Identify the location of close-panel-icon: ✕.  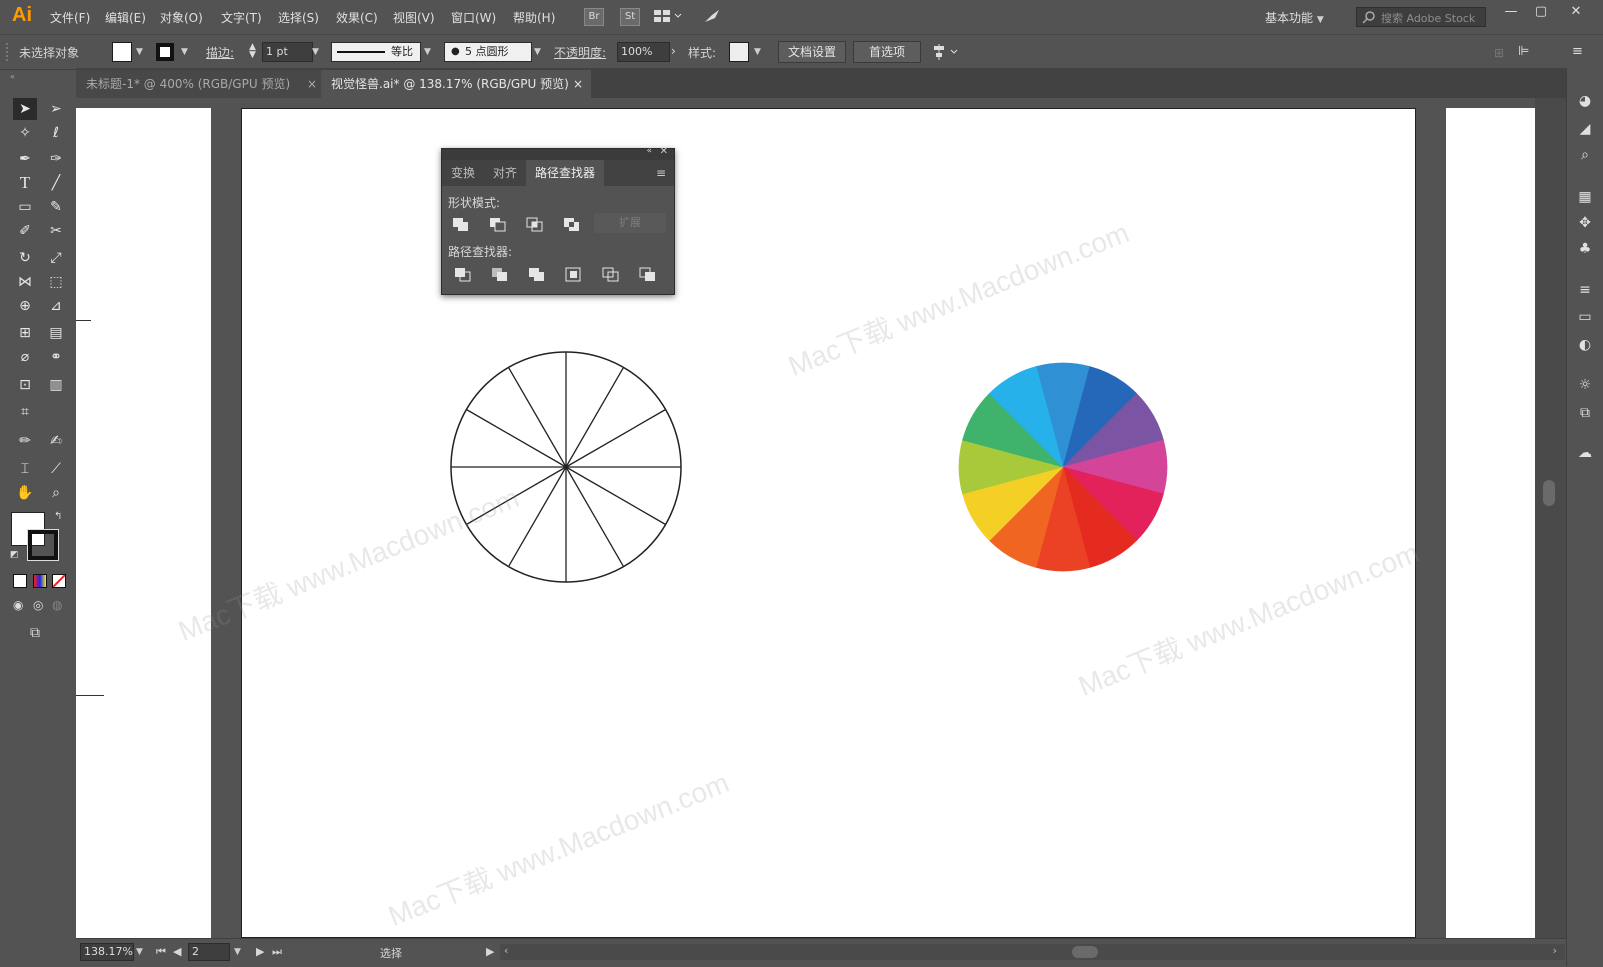
(664, 151).